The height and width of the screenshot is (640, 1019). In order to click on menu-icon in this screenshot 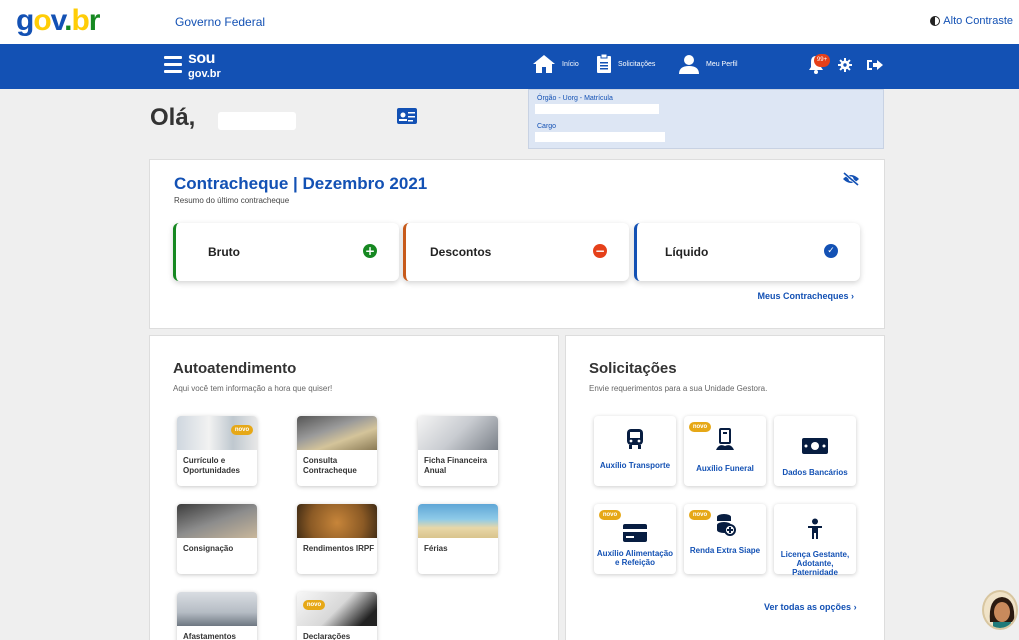, I will do `click(173, 64)`.